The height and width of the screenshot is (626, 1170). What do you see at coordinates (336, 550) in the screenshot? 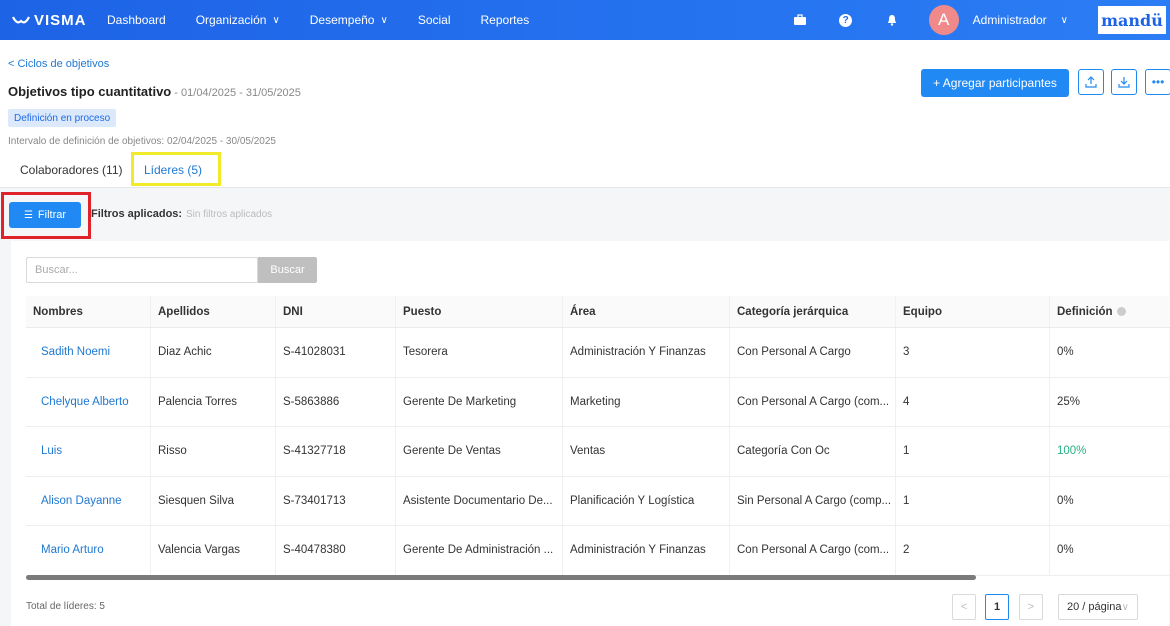
I see `table-cell: S-40478380` at bounding box center [336, 550].